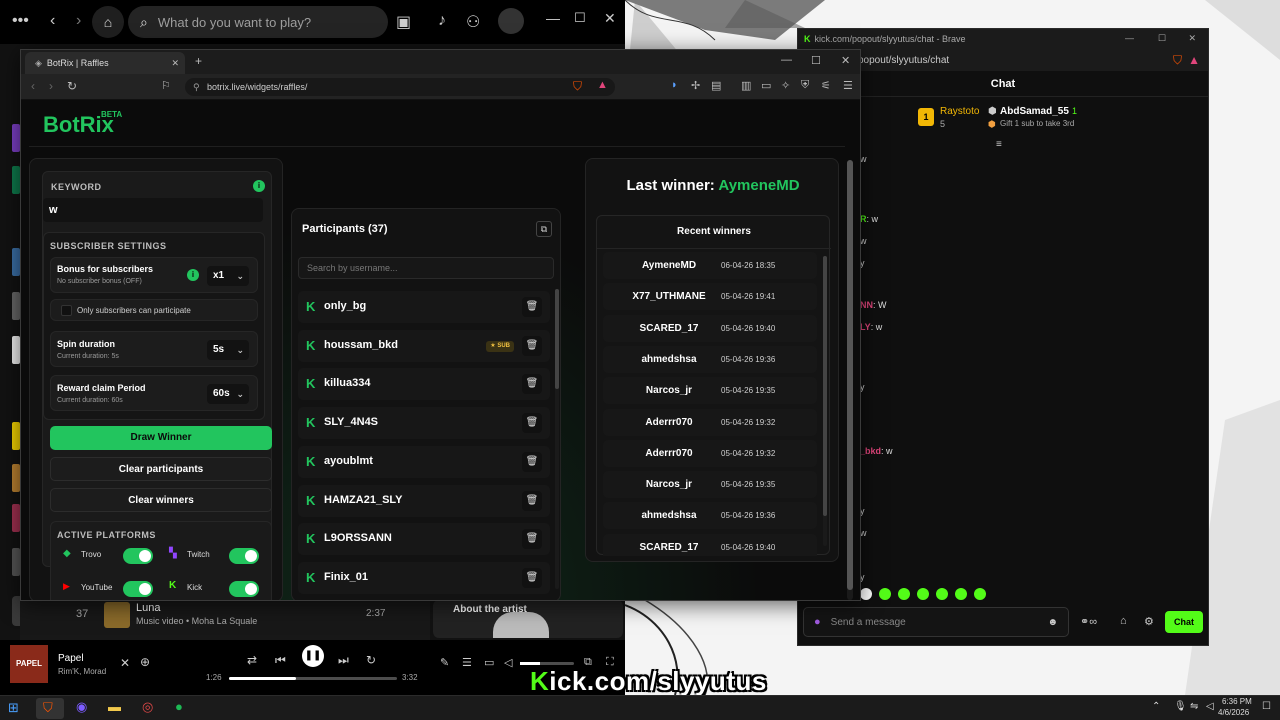 This screenshot has height=720, width=1280. Describe the element at coordinates (228, 276) in the screenshot. I see `bonus-select: x1 ⌄` at that location.